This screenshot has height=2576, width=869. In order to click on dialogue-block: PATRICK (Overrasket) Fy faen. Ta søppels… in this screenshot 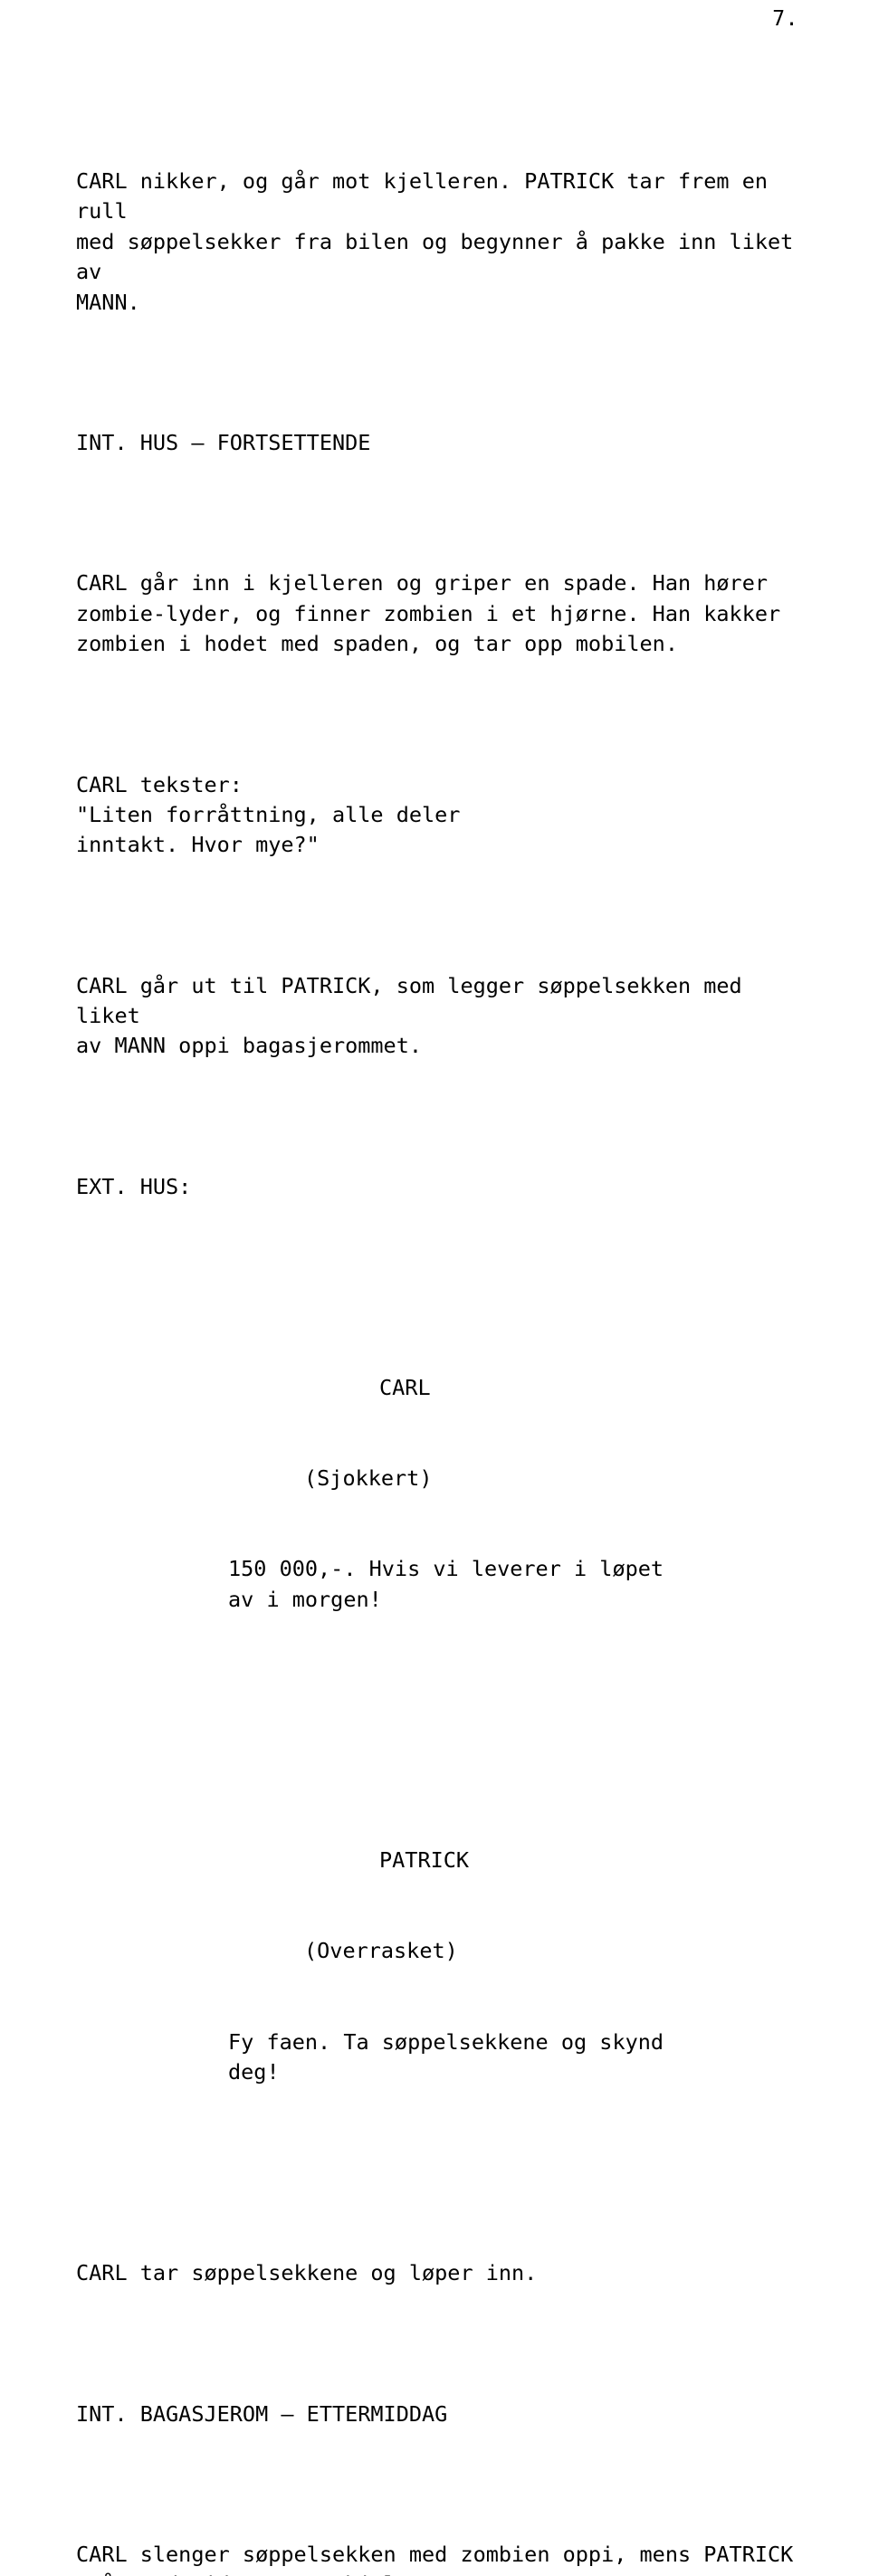, I will do `click(437, 1967)`.